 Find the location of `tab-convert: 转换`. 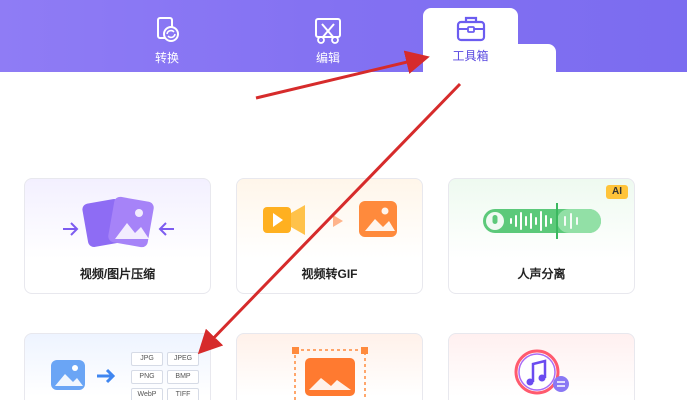

tab-convert: 转换 is located at coordinates (167, 41).